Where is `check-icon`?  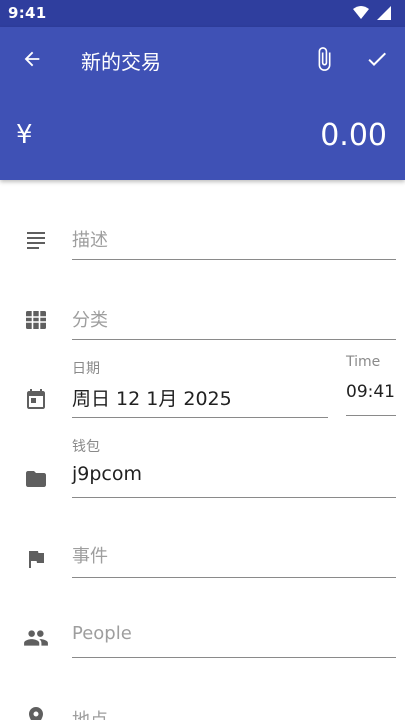 check-icon is located at coordinates (377, 59).